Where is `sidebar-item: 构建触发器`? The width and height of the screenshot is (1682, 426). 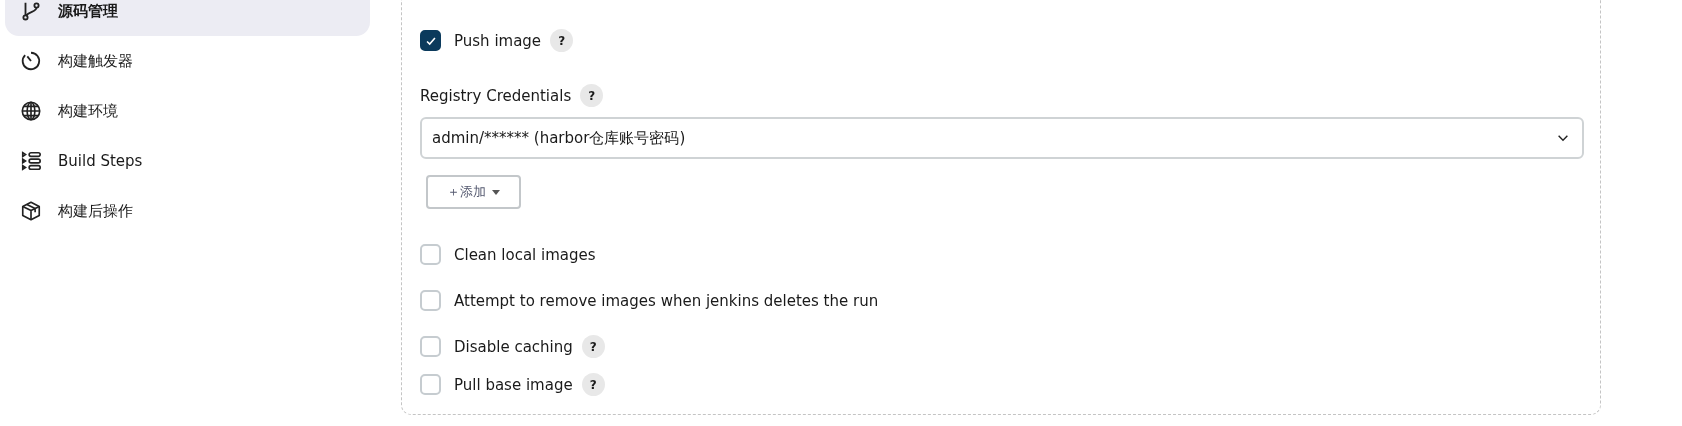 sidebar-item: 构建触发器 is located at coordinates (187, 61).